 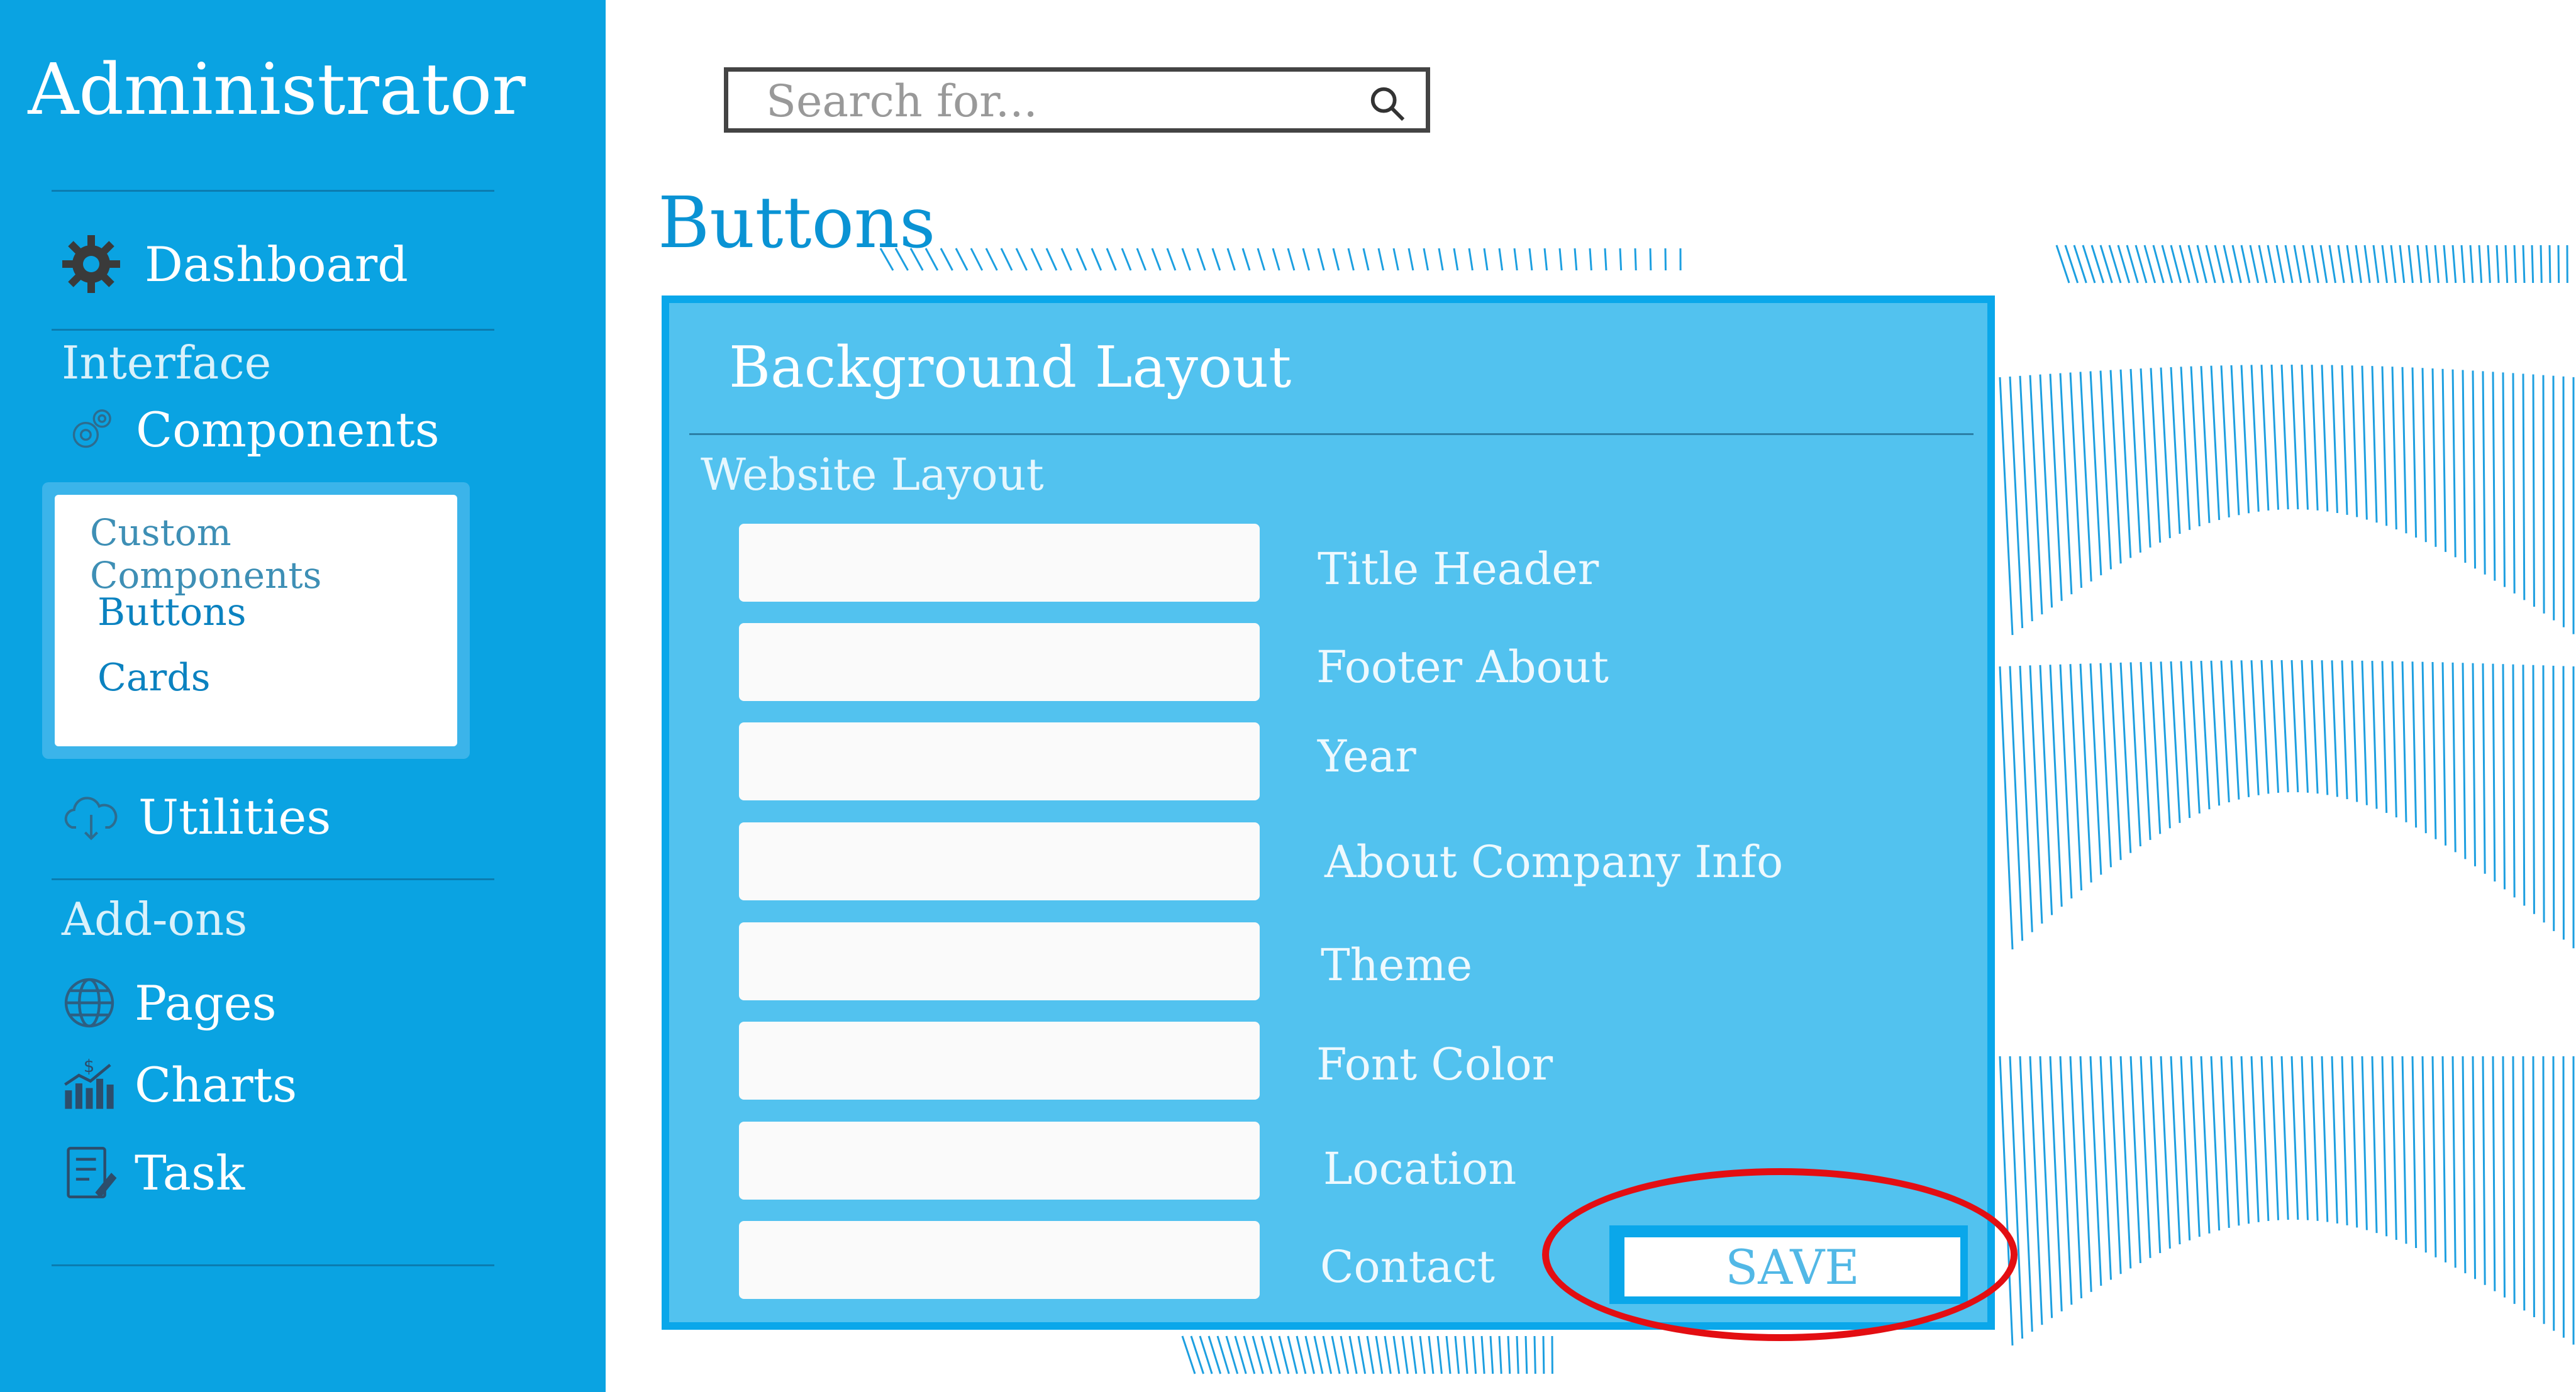 What do you see at coordinates (151, 1172) in the screenshot?
I see `sidebar-item-task: Task` at bounding box center [151, 1172].